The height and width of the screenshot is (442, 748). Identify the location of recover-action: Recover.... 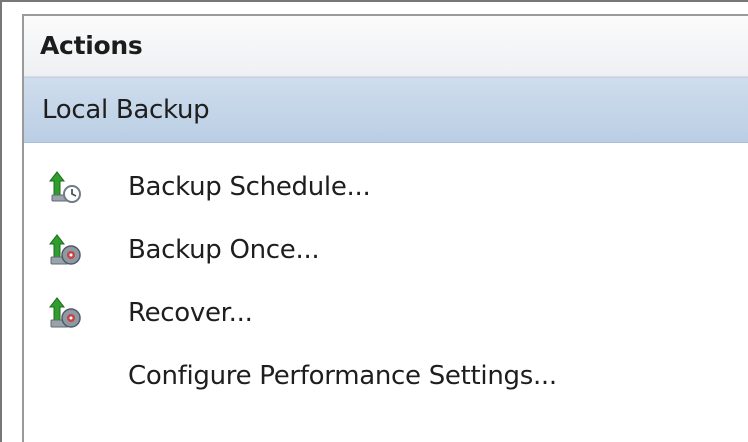
(386, 312).